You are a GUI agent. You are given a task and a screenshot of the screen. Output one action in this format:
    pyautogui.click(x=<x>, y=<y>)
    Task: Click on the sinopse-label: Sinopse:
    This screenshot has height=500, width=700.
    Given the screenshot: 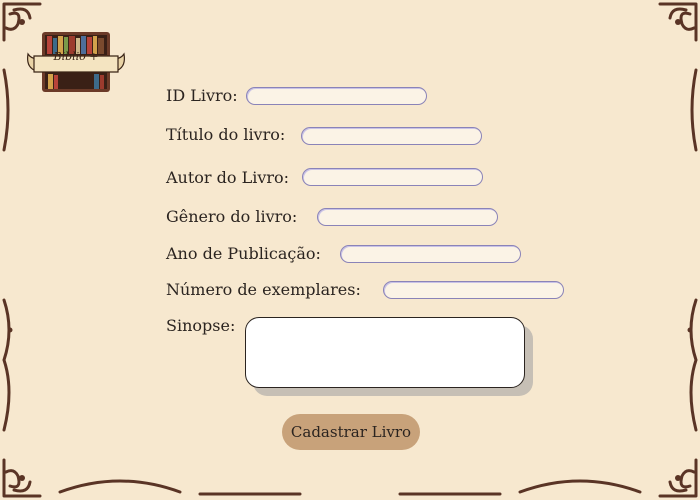 What is the action you would take?
    pyautogui.click(x=201, y=325)
    